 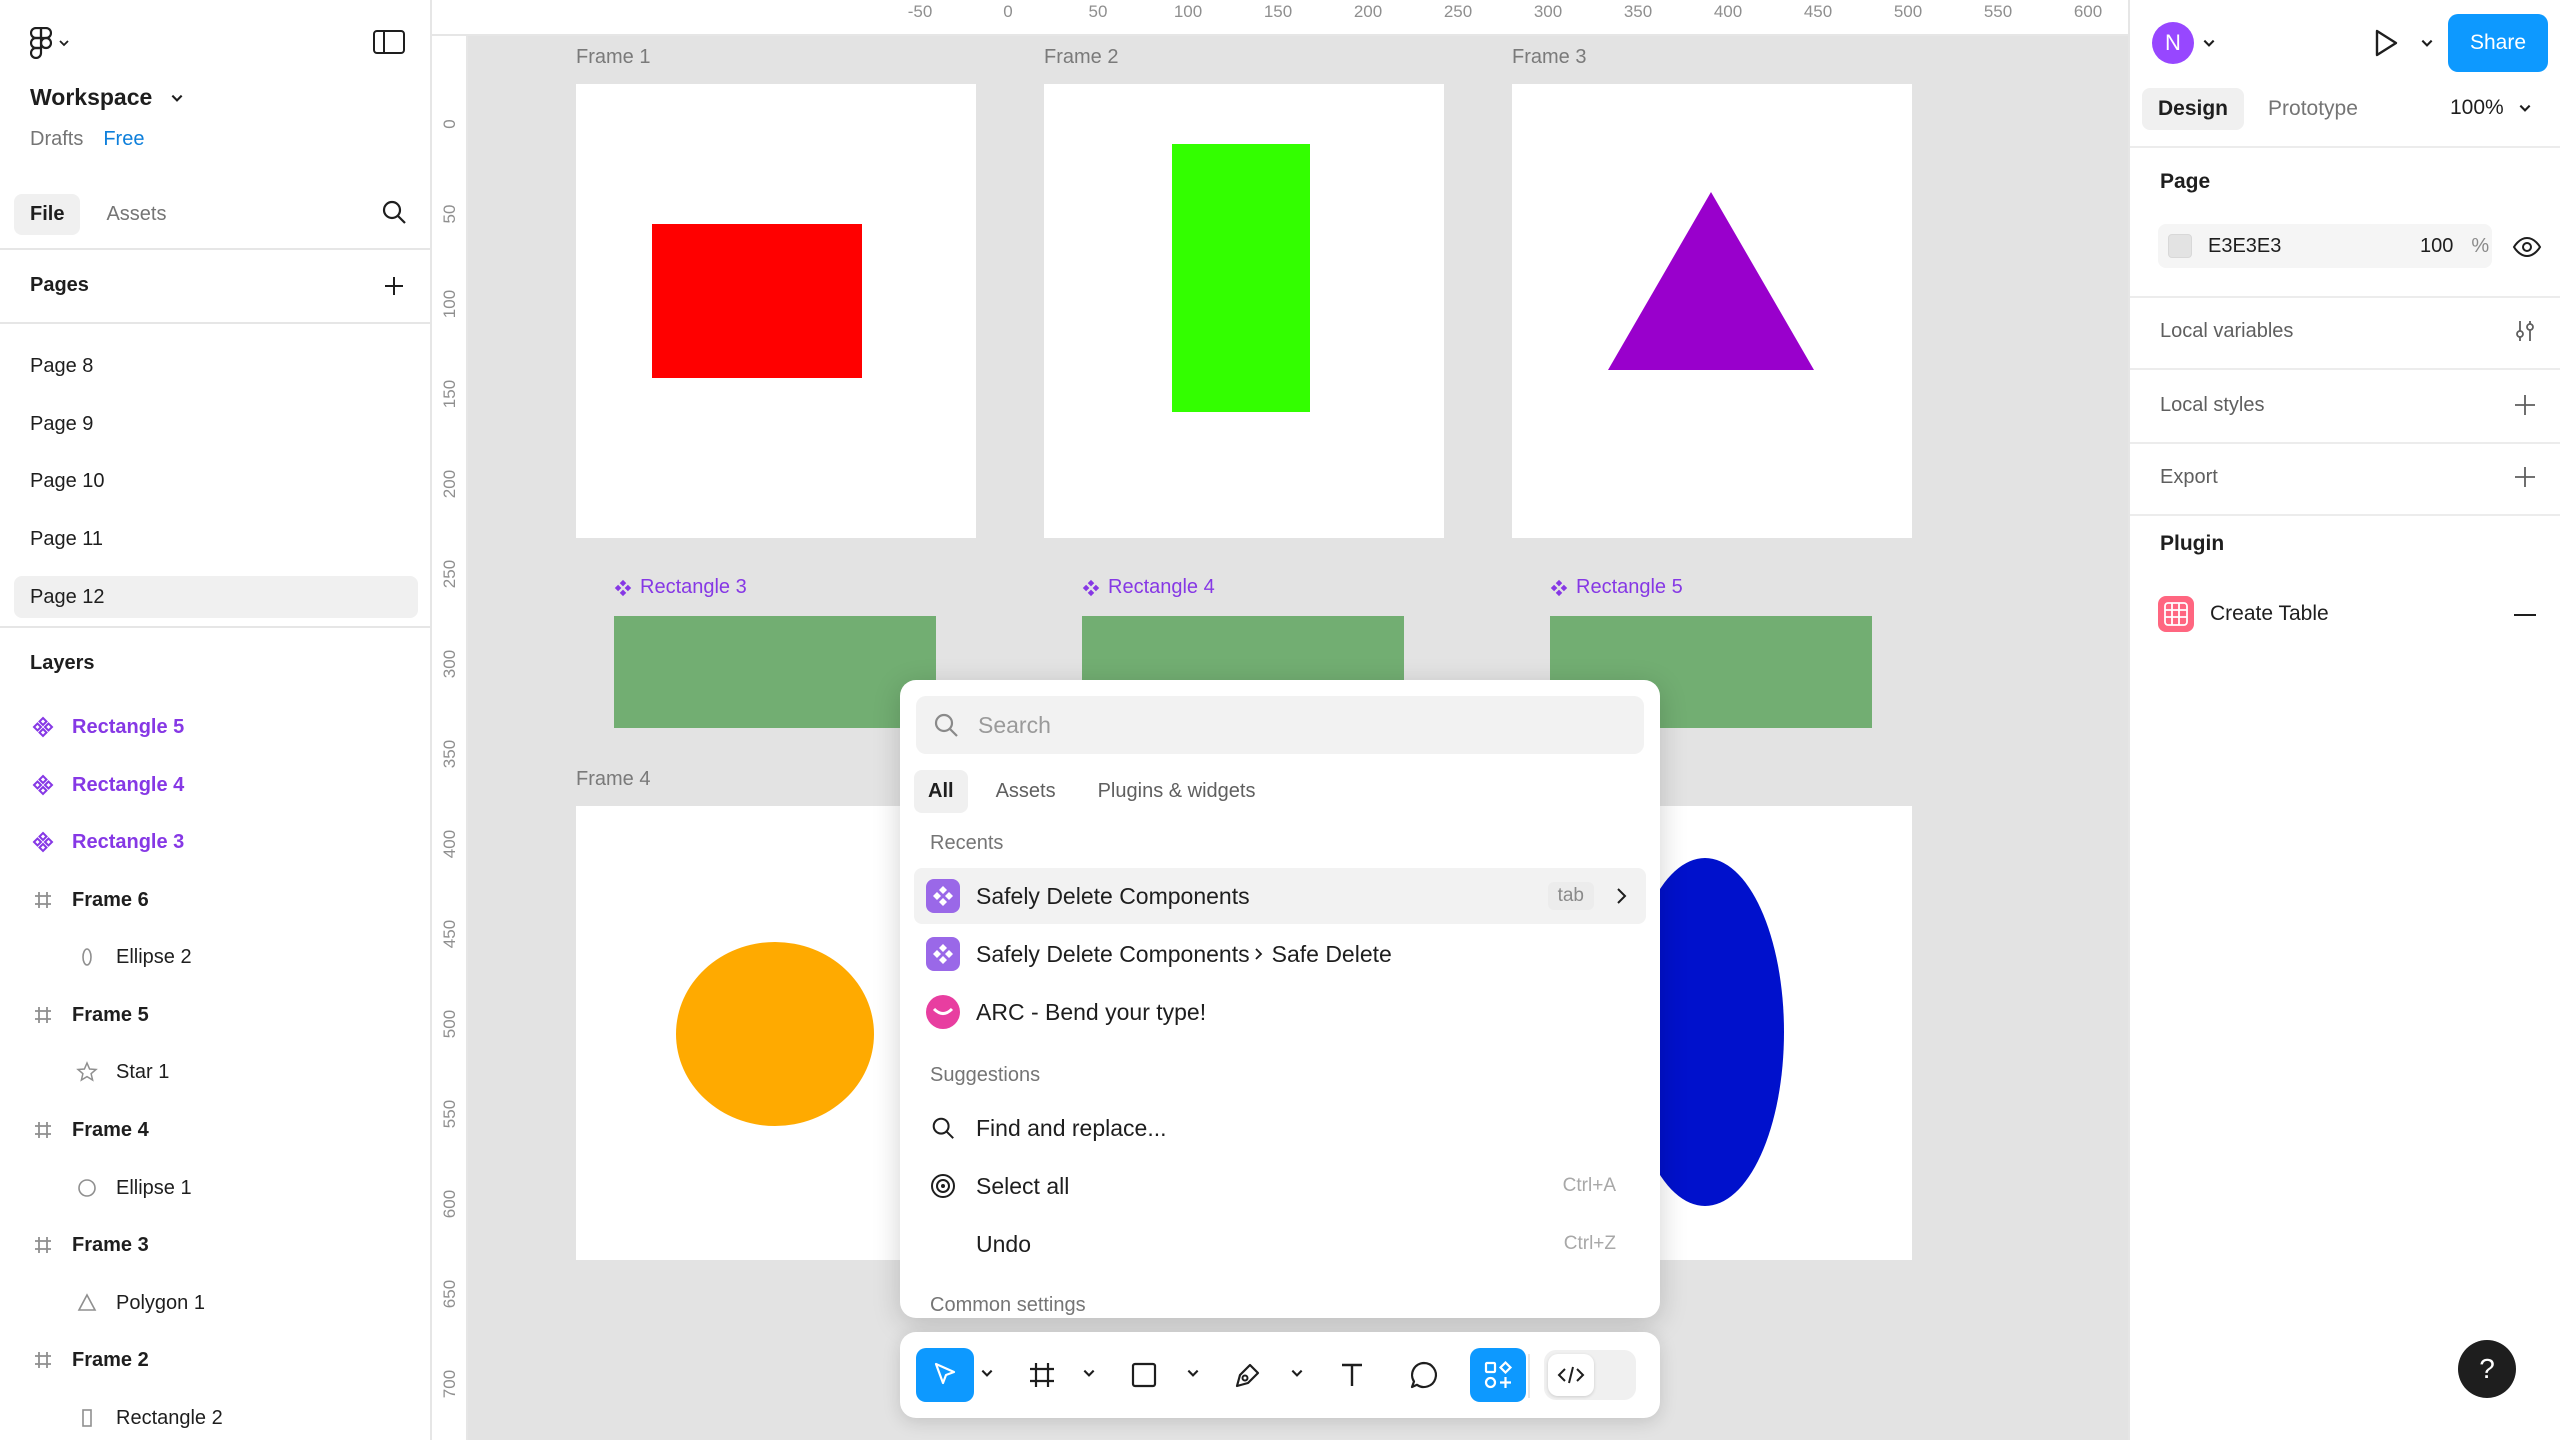 I want to click on page-heading: Page, so click(x=2185, y=181).